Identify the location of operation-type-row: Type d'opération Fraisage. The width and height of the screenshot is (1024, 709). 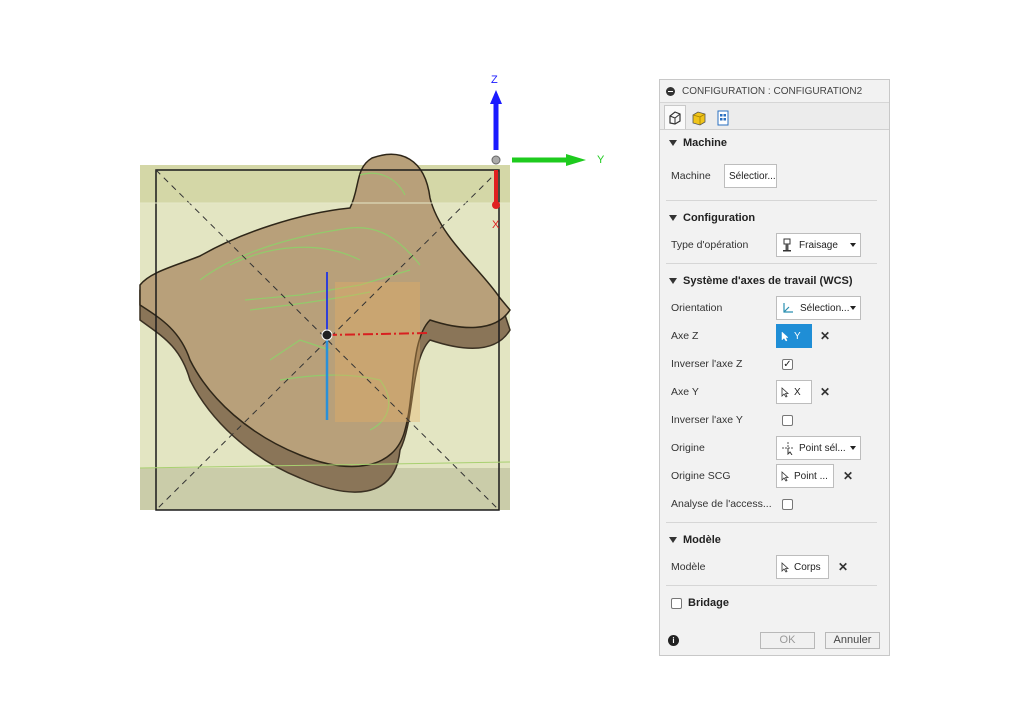
(774, 245).